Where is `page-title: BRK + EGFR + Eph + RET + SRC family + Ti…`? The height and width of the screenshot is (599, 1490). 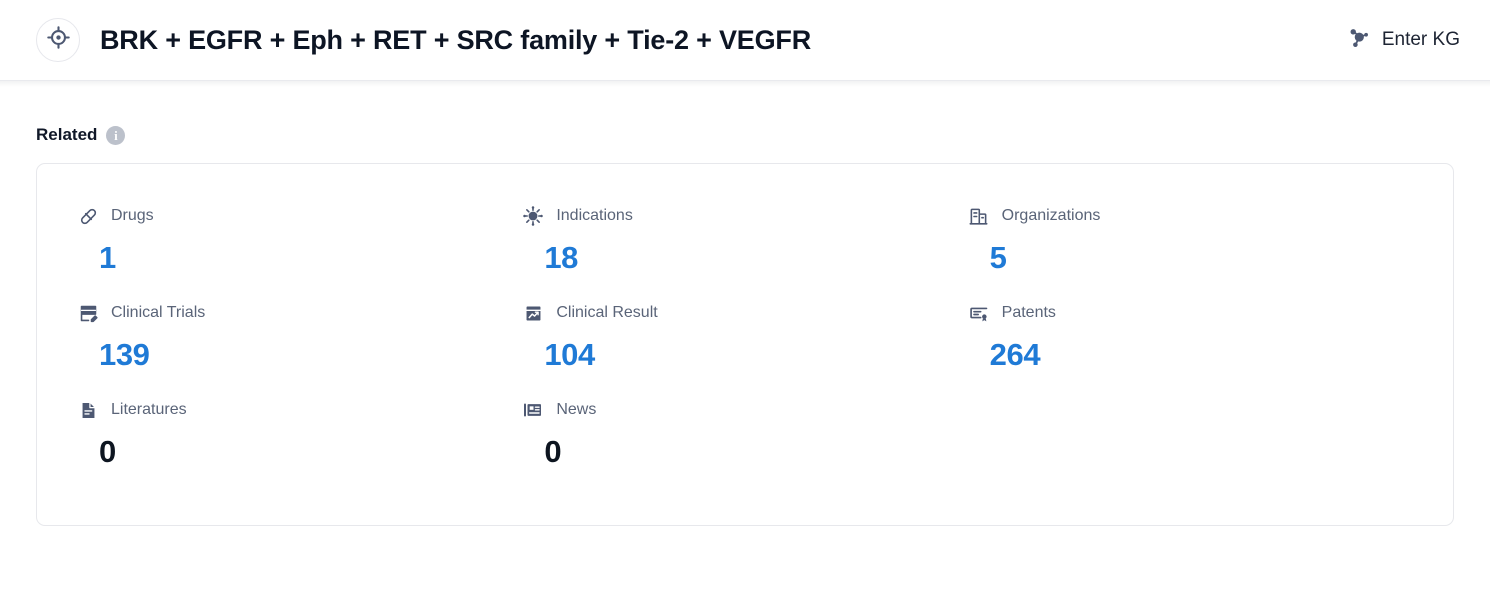
page-title: BRK + EGFR + Eph + RET + SRC family + Ti… is located at coordinates (455, 39).